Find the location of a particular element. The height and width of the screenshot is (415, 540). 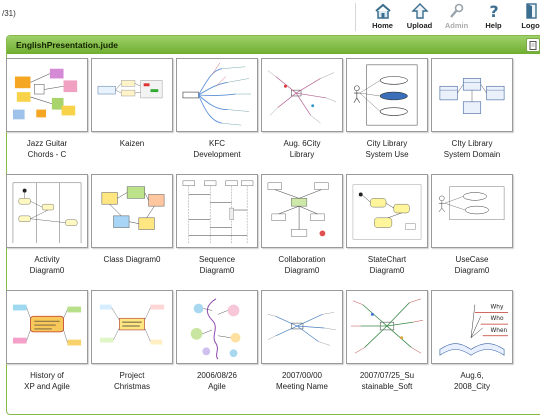

nav-home-label: Home is located at coordinates (382, 25).